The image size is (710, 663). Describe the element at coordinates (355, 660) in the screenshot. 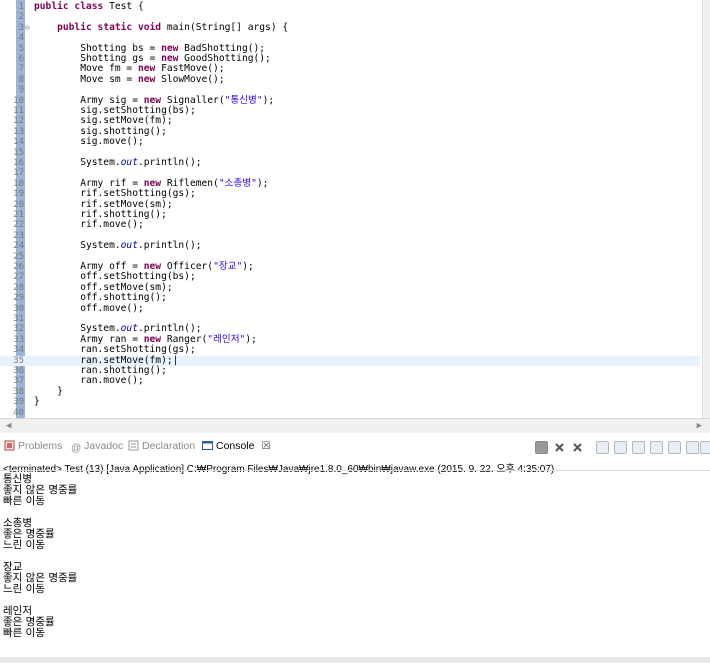

I see `console-horizontal-scrollbar` at that location.